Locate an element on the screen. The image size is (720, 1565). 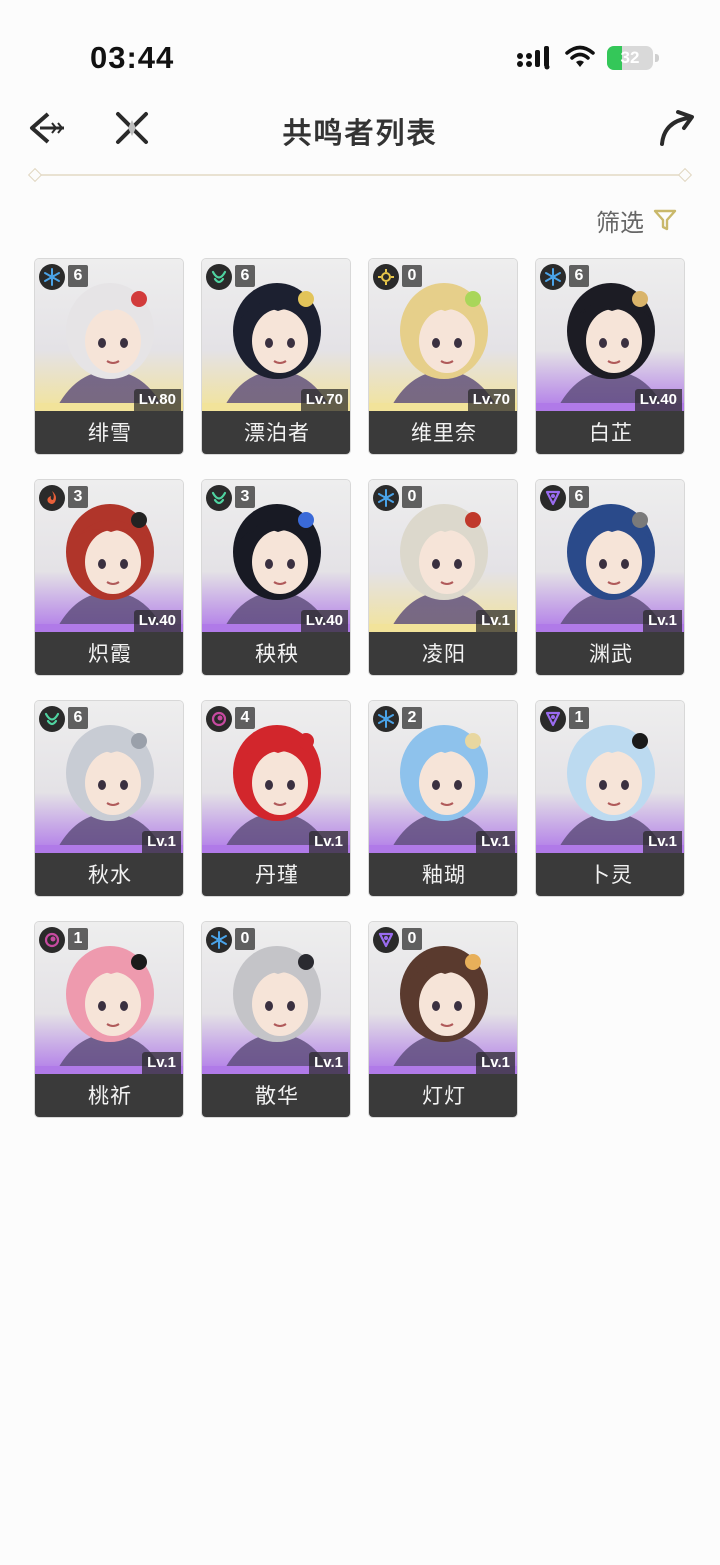
resonator-name: 绯雪 is located at coordinates (109, 432).